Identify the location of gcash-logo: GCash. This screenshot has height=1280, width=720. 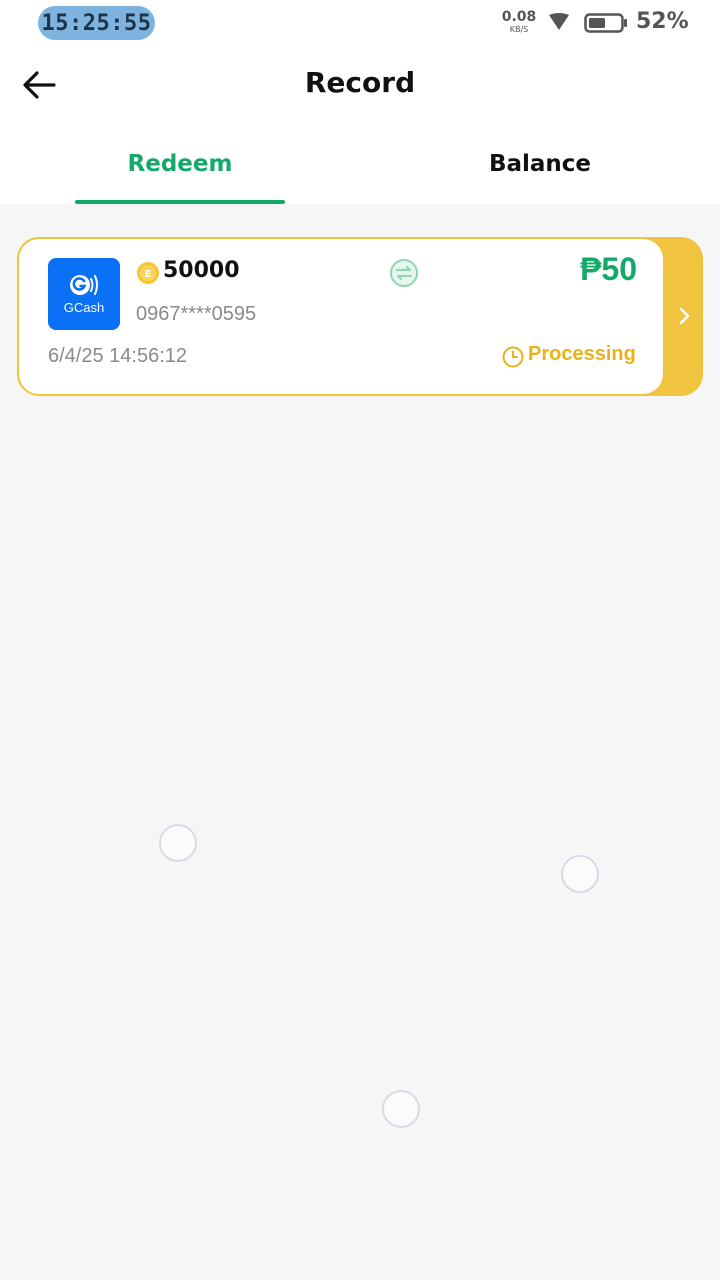
(84, 294).